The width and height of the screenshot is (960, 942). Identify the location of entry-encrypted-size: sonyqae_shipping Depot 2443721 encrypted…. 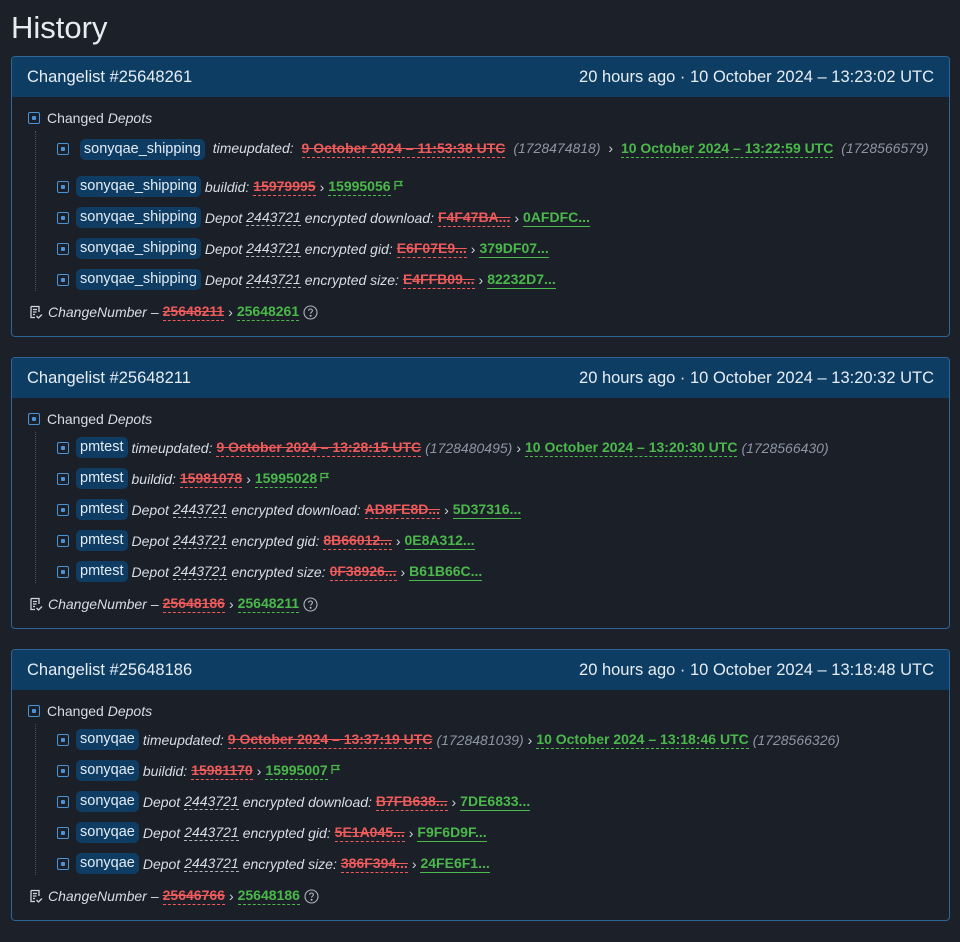
(502, 279).